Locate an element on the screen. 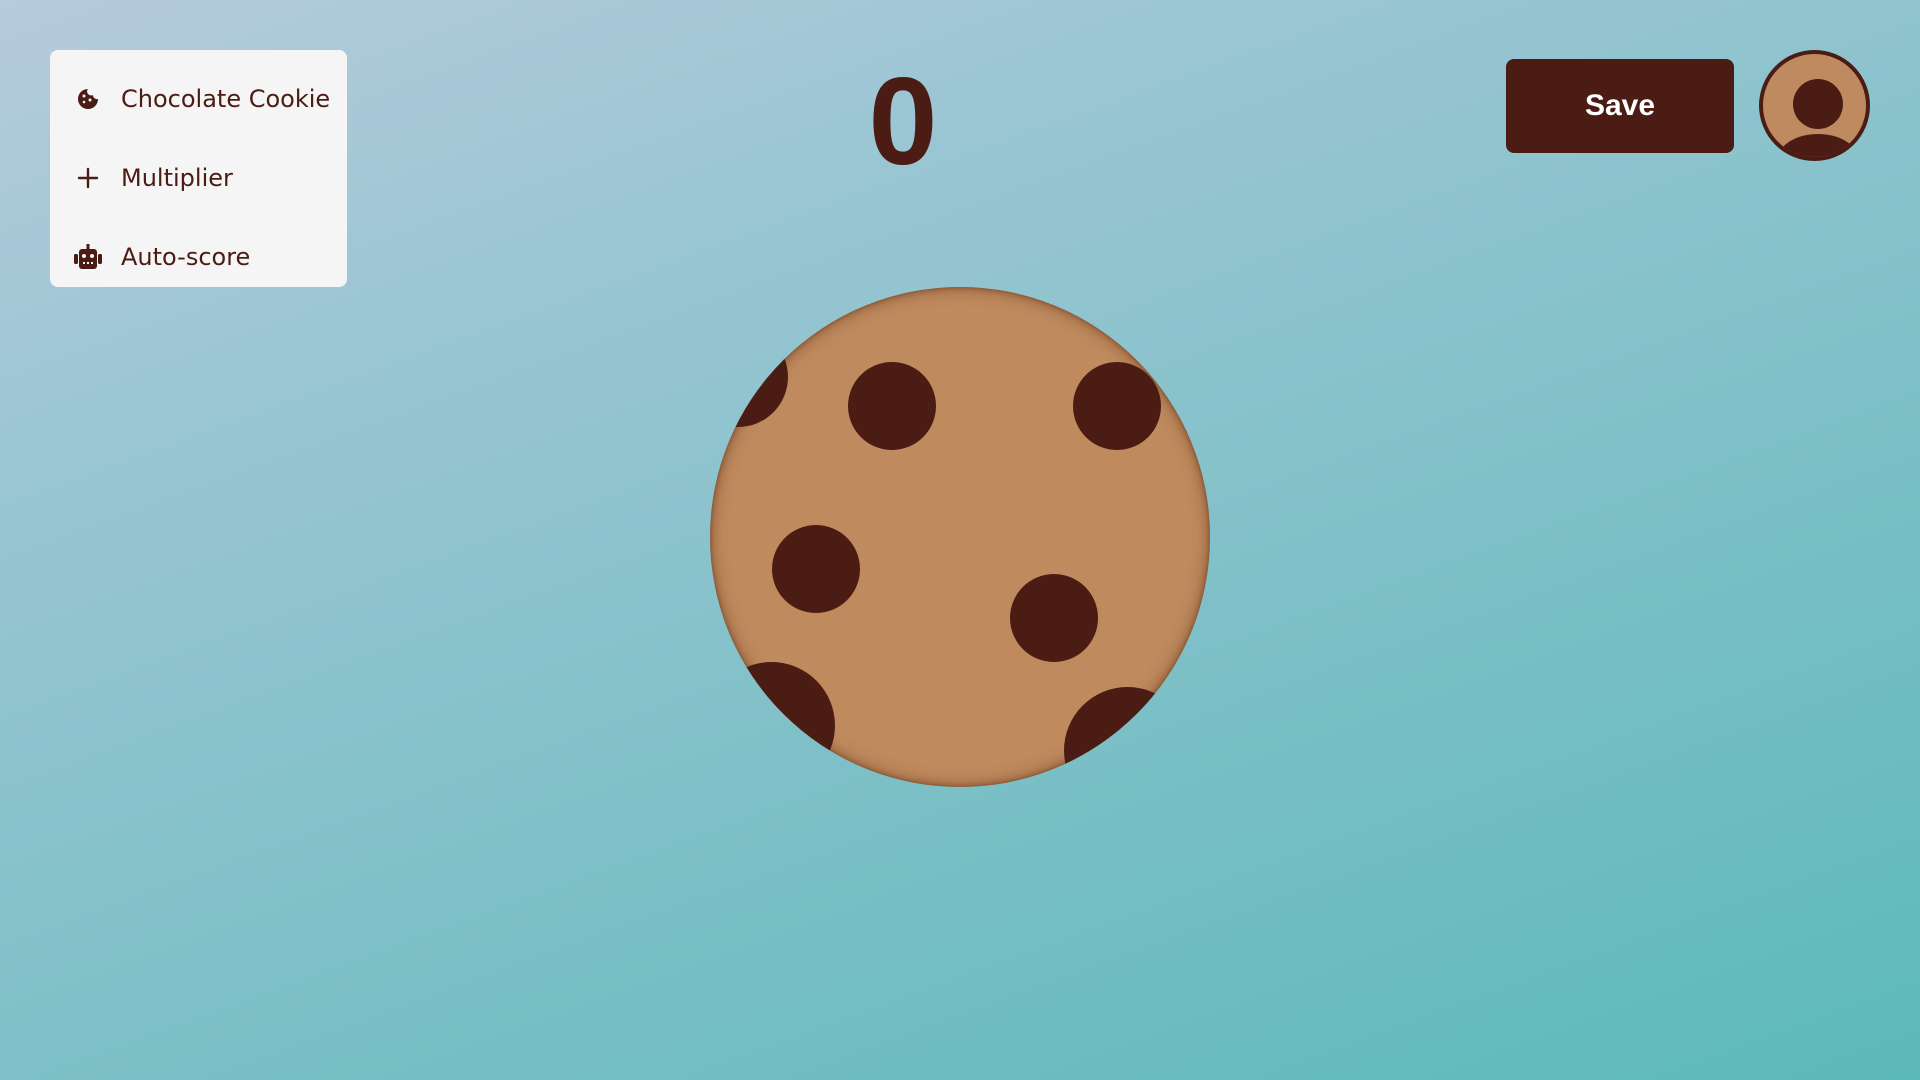 Image resolution: width=1920 pixels, height=1080 pixels. menu-item-chocolate-cookie: Chocolate Cookie is located at coordinates (198, 98).